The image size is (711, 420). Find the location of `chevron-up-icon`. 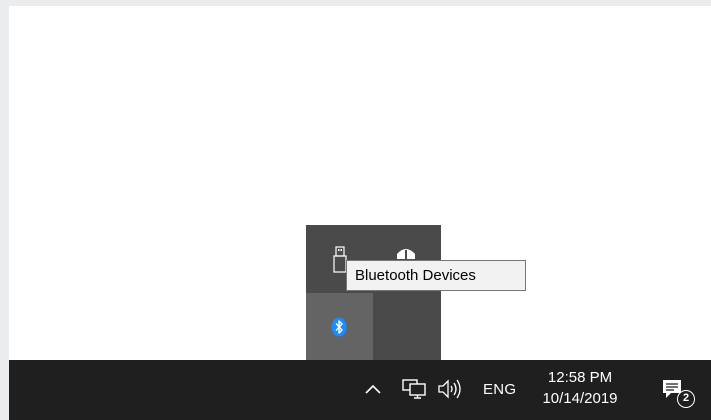

chevron-up-icon is located at coordinates (373, 389).